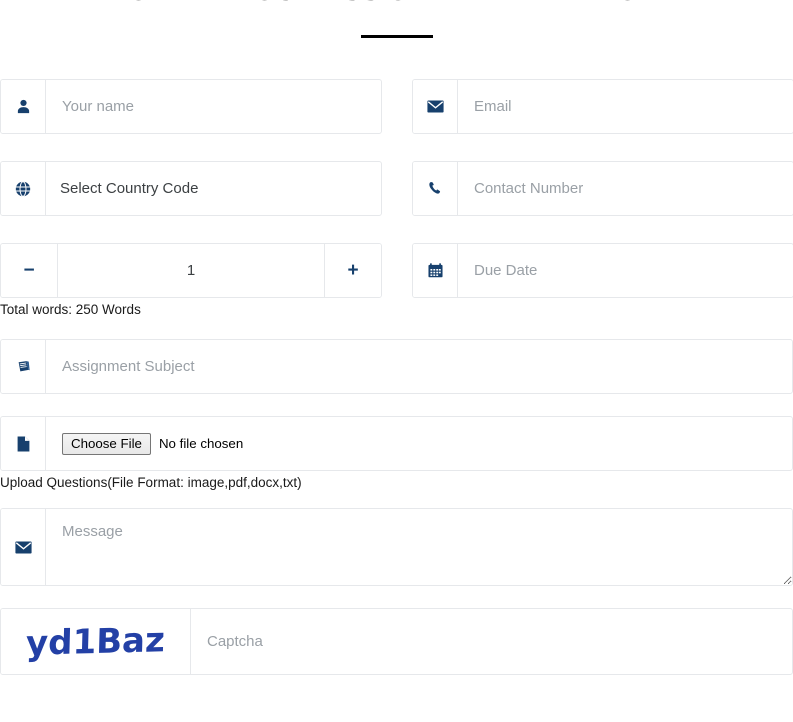 Image resolution: width=793 pixels, height=722 pixels. I want to click on field-group-email, so click(602, 106).